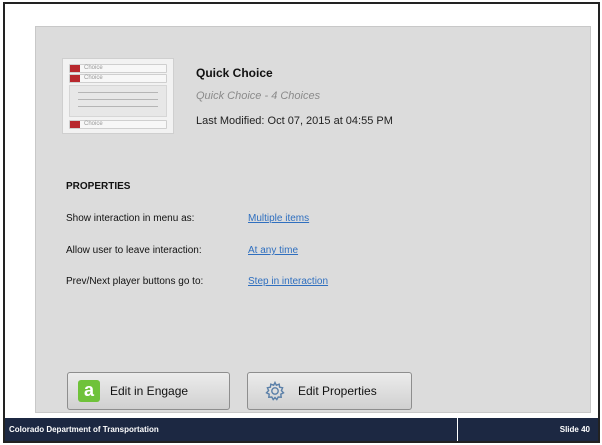  I want to click on slide-number: Slide 40, so click(574, 429).